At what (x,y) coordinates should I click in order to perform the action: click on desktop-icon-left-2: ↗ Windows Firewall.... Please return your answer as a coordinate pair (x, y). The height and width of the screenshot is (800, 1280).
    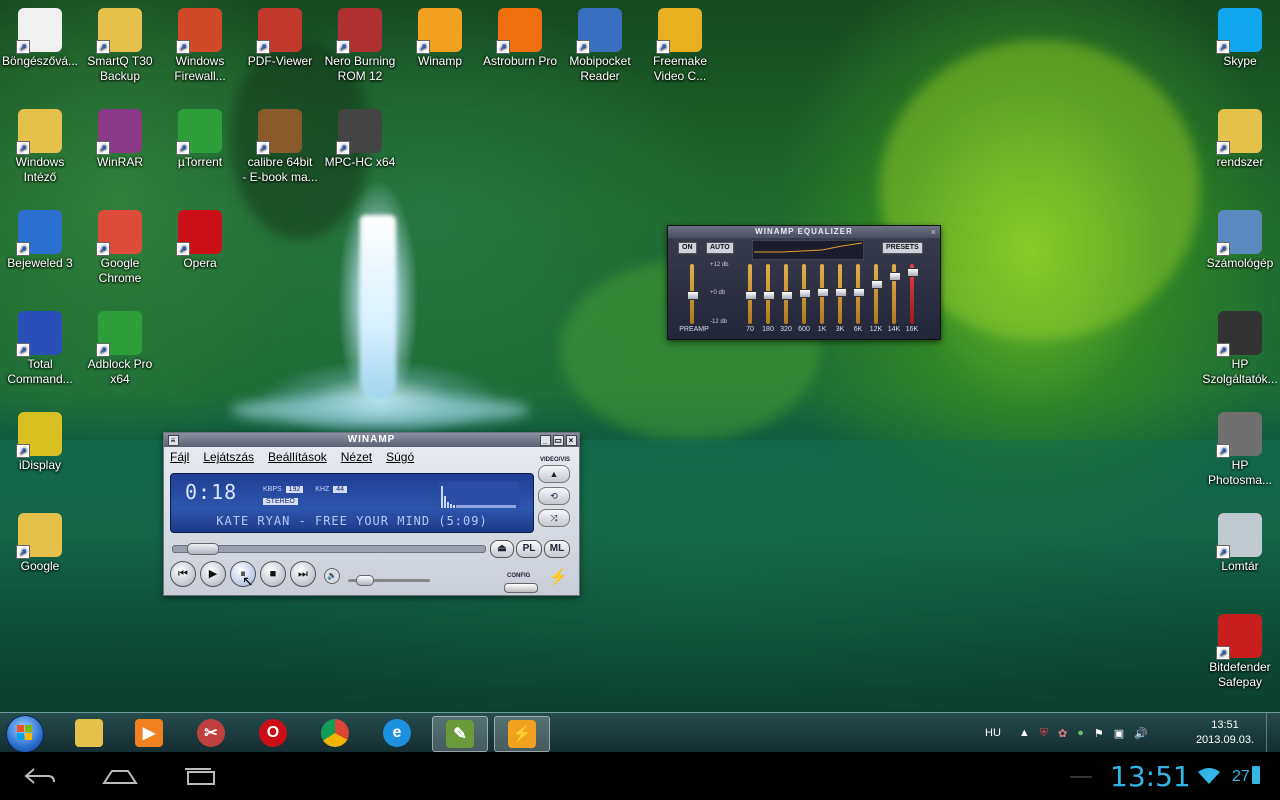
    Looking at the image, I should click on (200, 42).